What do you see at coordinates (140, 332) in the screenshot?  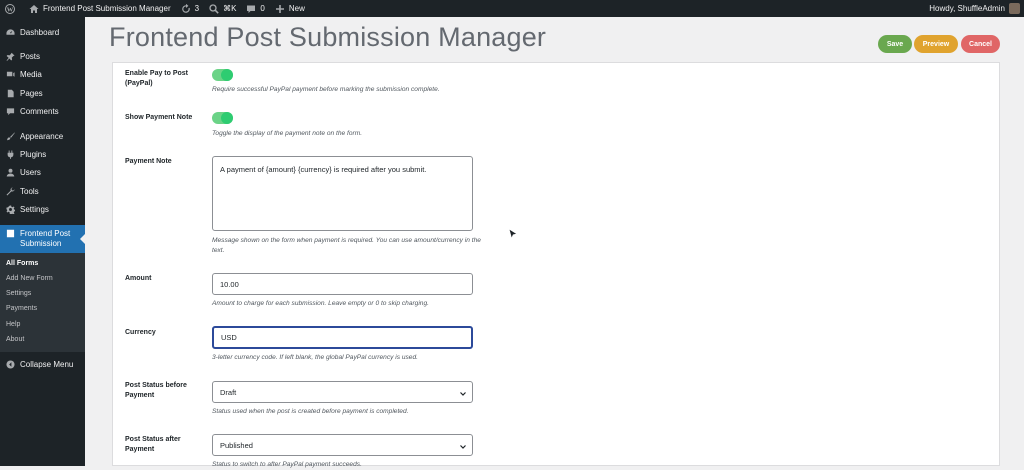 I see `currency-label: Currency` at bounding box center [140, 332].